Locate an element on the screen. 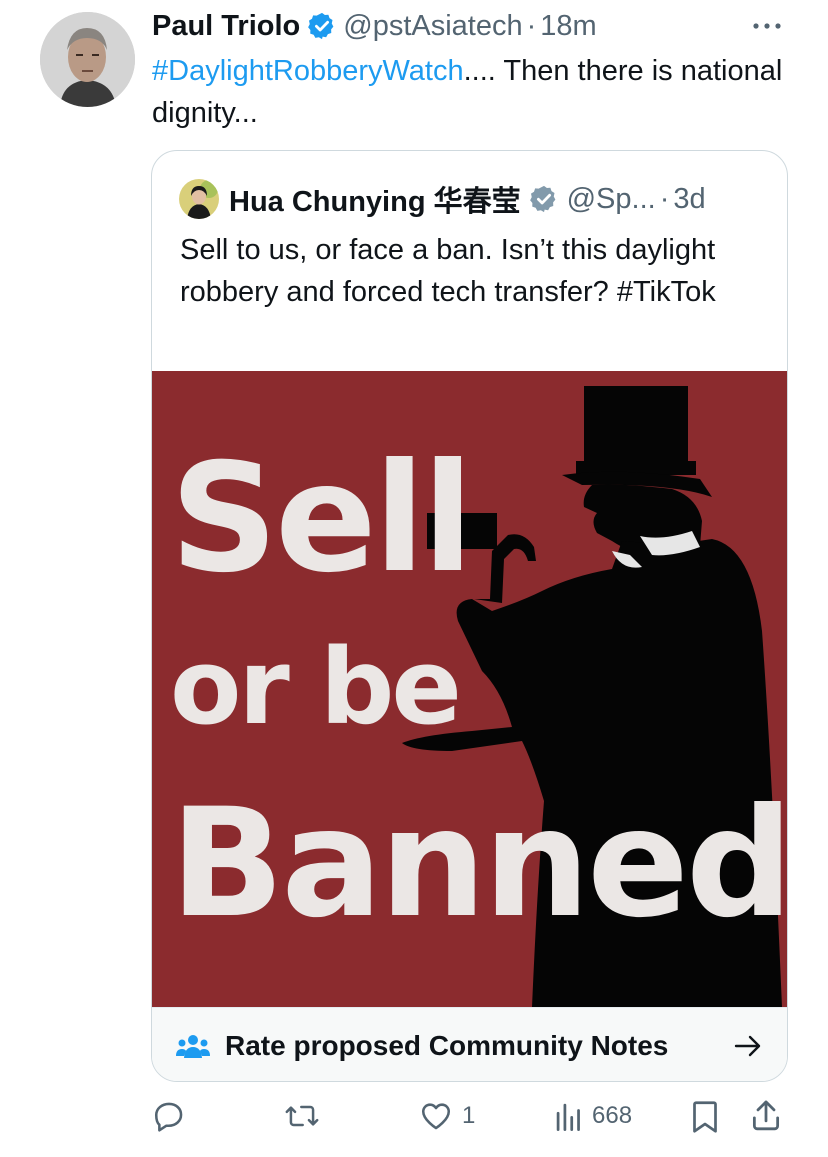  like-count: 1 is located at coordinates (469, 1115).